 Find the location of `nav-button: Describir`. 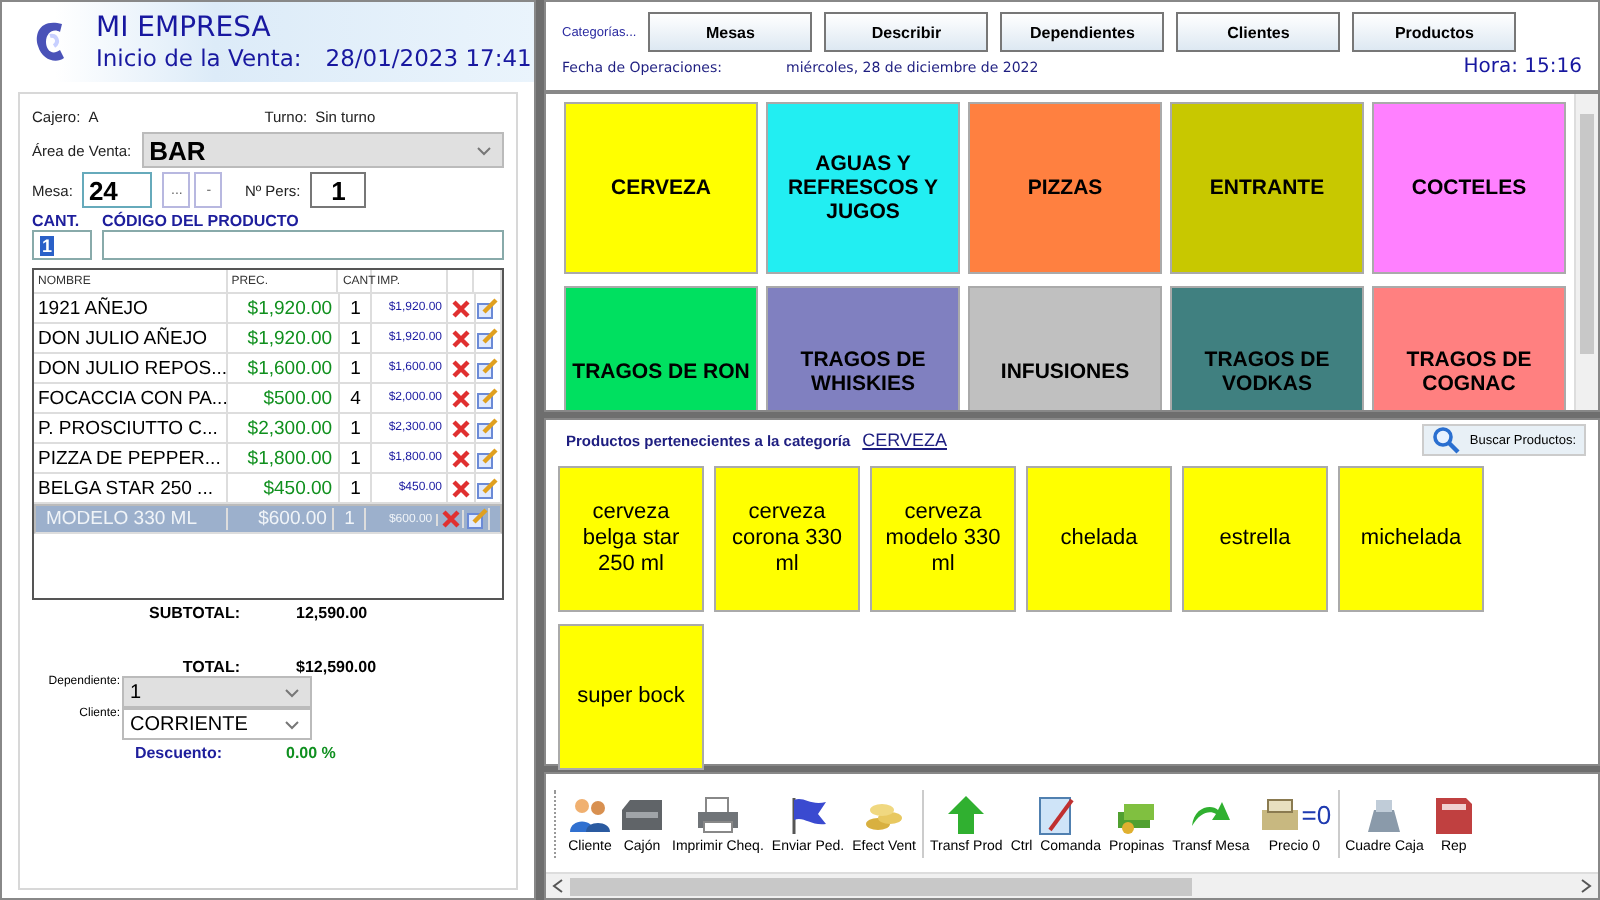

nav-button: Describir is located at coordinates (906, 32).